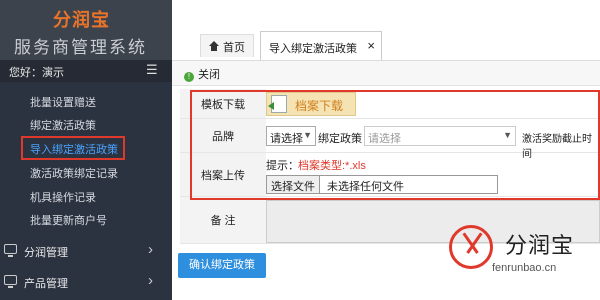 The height and width of the screenshot is (300, 600). I want to click on close-tab-icon: ×, so click(371, 45).